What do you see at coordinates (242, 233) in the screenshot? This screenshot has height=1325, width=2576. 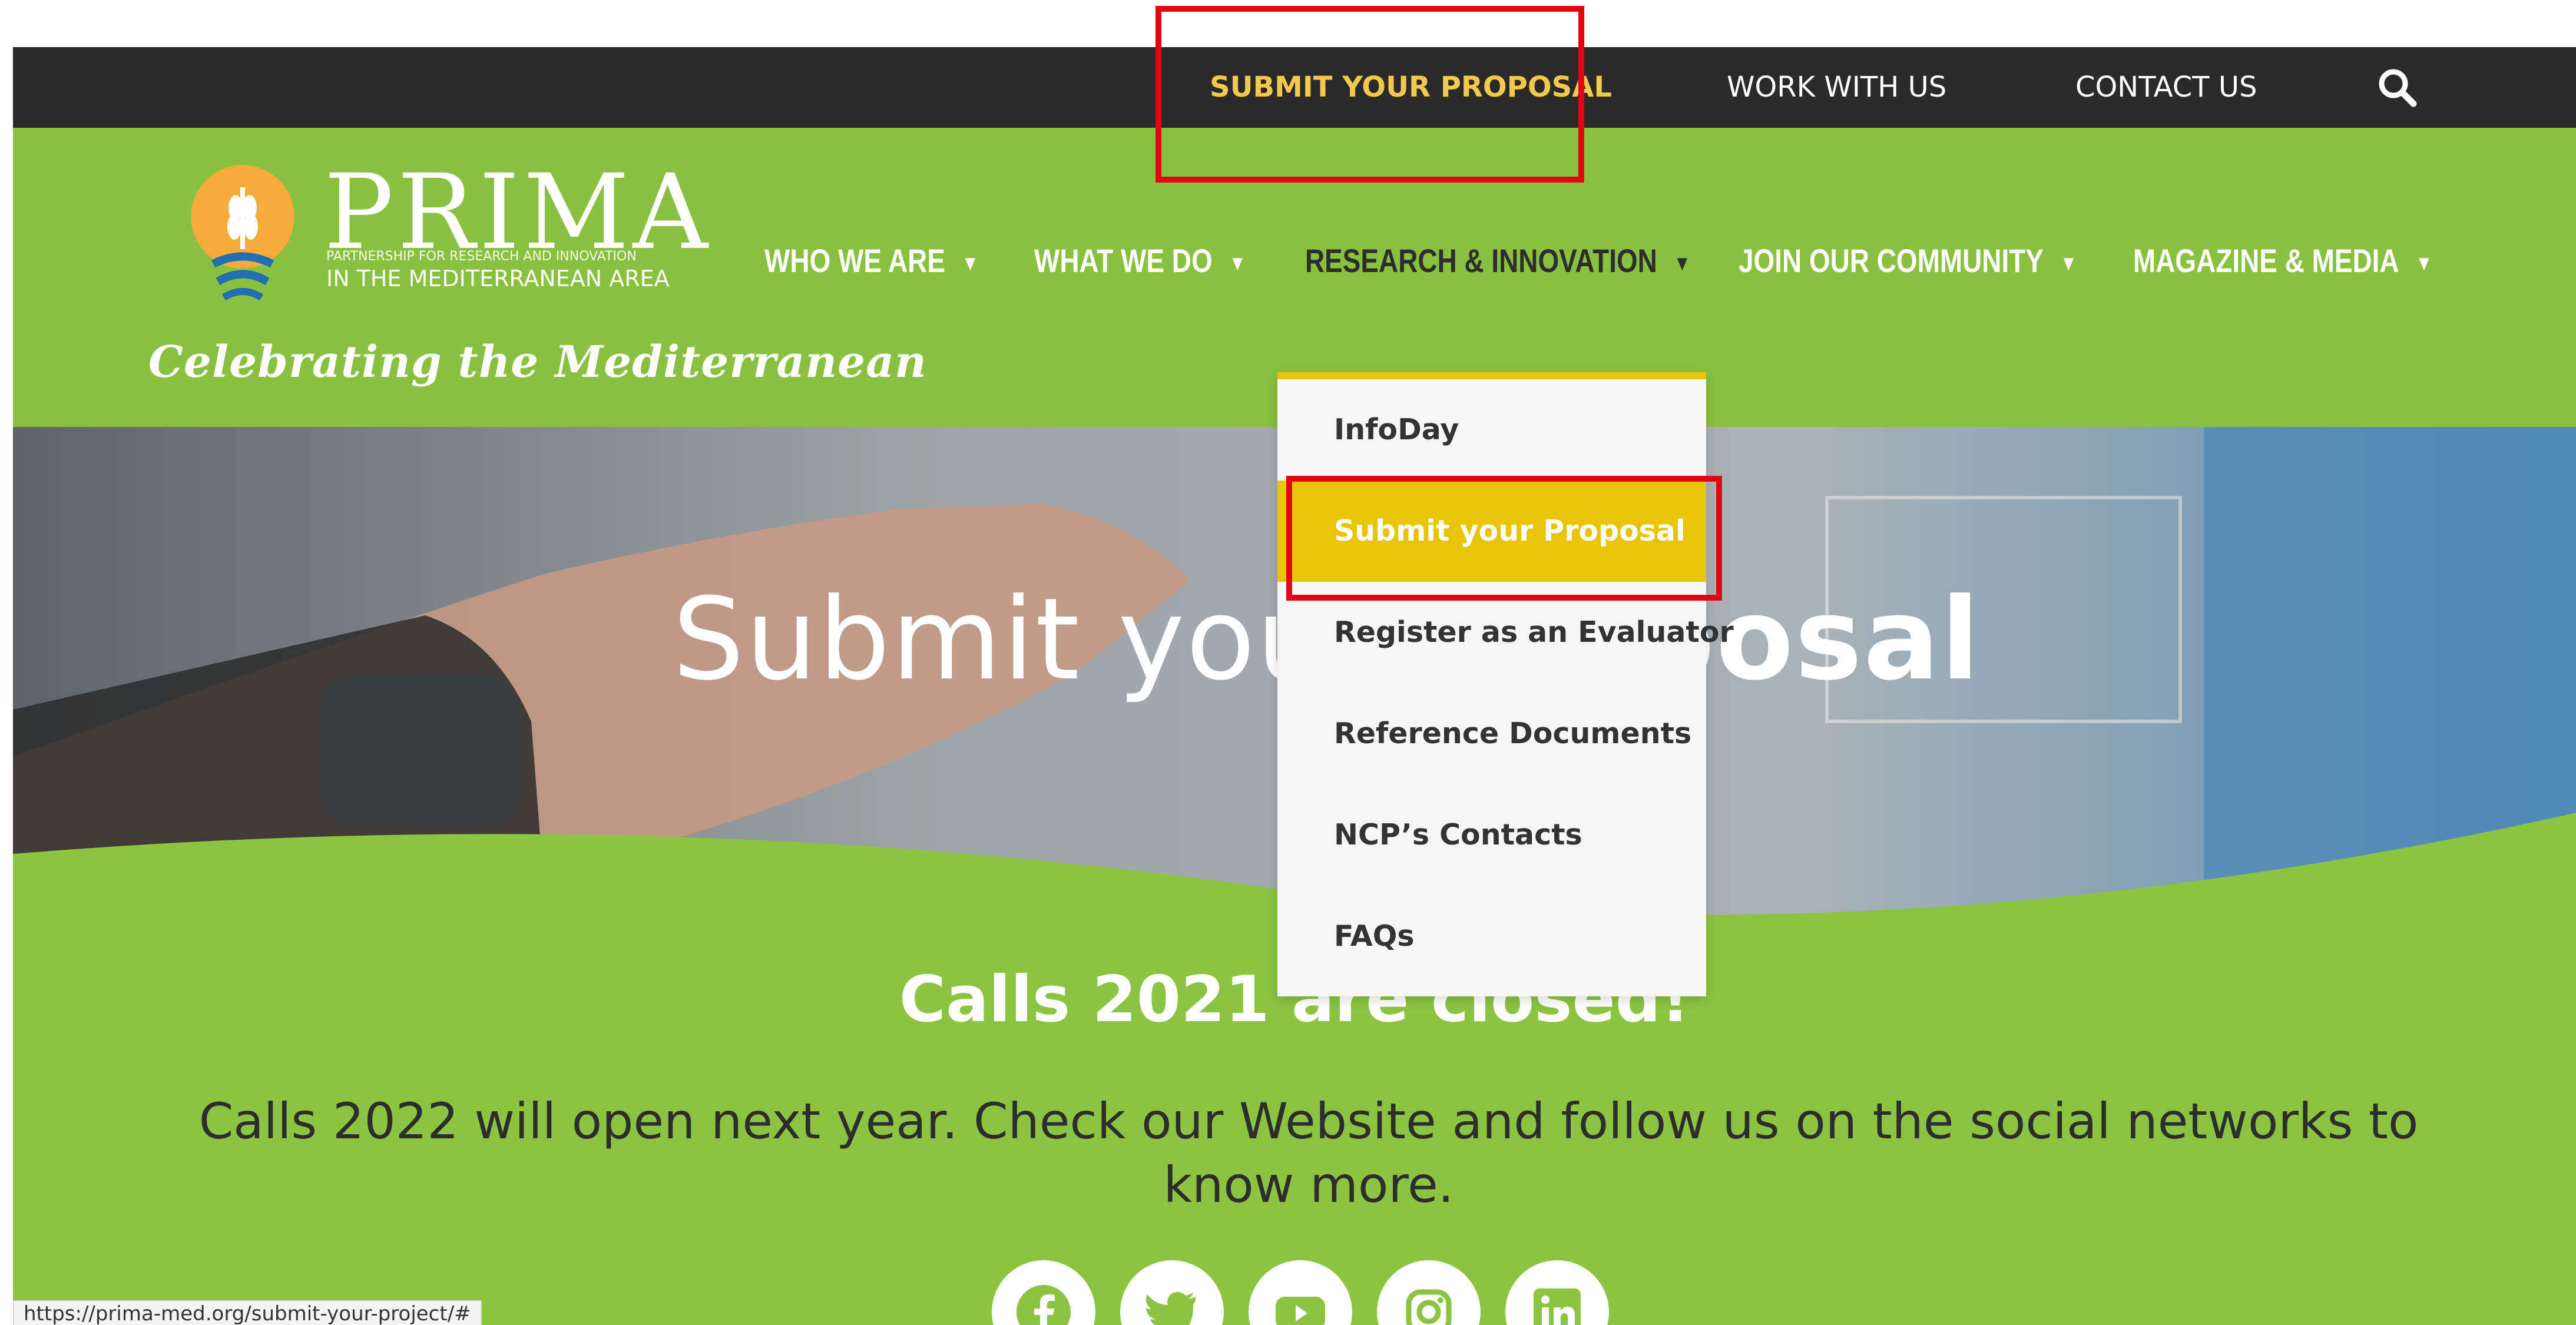 I see `logo-sun-icon` at bounding box center [242, 233].